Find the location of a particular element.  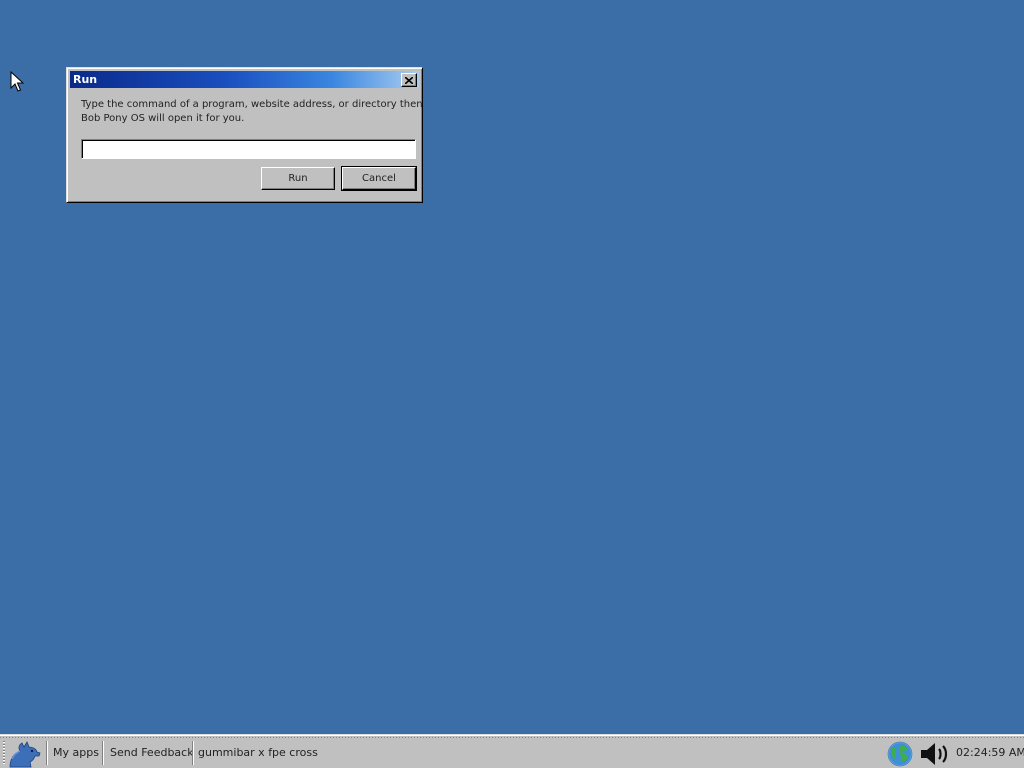

run-button: Run is located at coordinates (298, 178).